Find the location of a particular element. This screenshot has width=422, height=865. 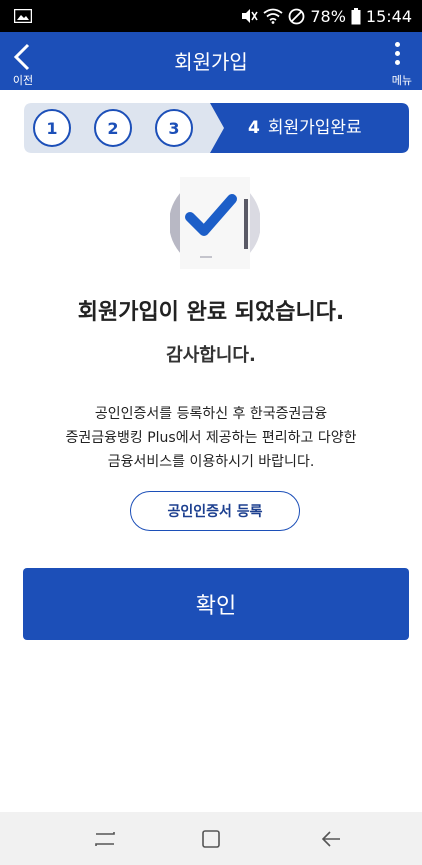

gallery-icon is located at coordinates (23, 16).